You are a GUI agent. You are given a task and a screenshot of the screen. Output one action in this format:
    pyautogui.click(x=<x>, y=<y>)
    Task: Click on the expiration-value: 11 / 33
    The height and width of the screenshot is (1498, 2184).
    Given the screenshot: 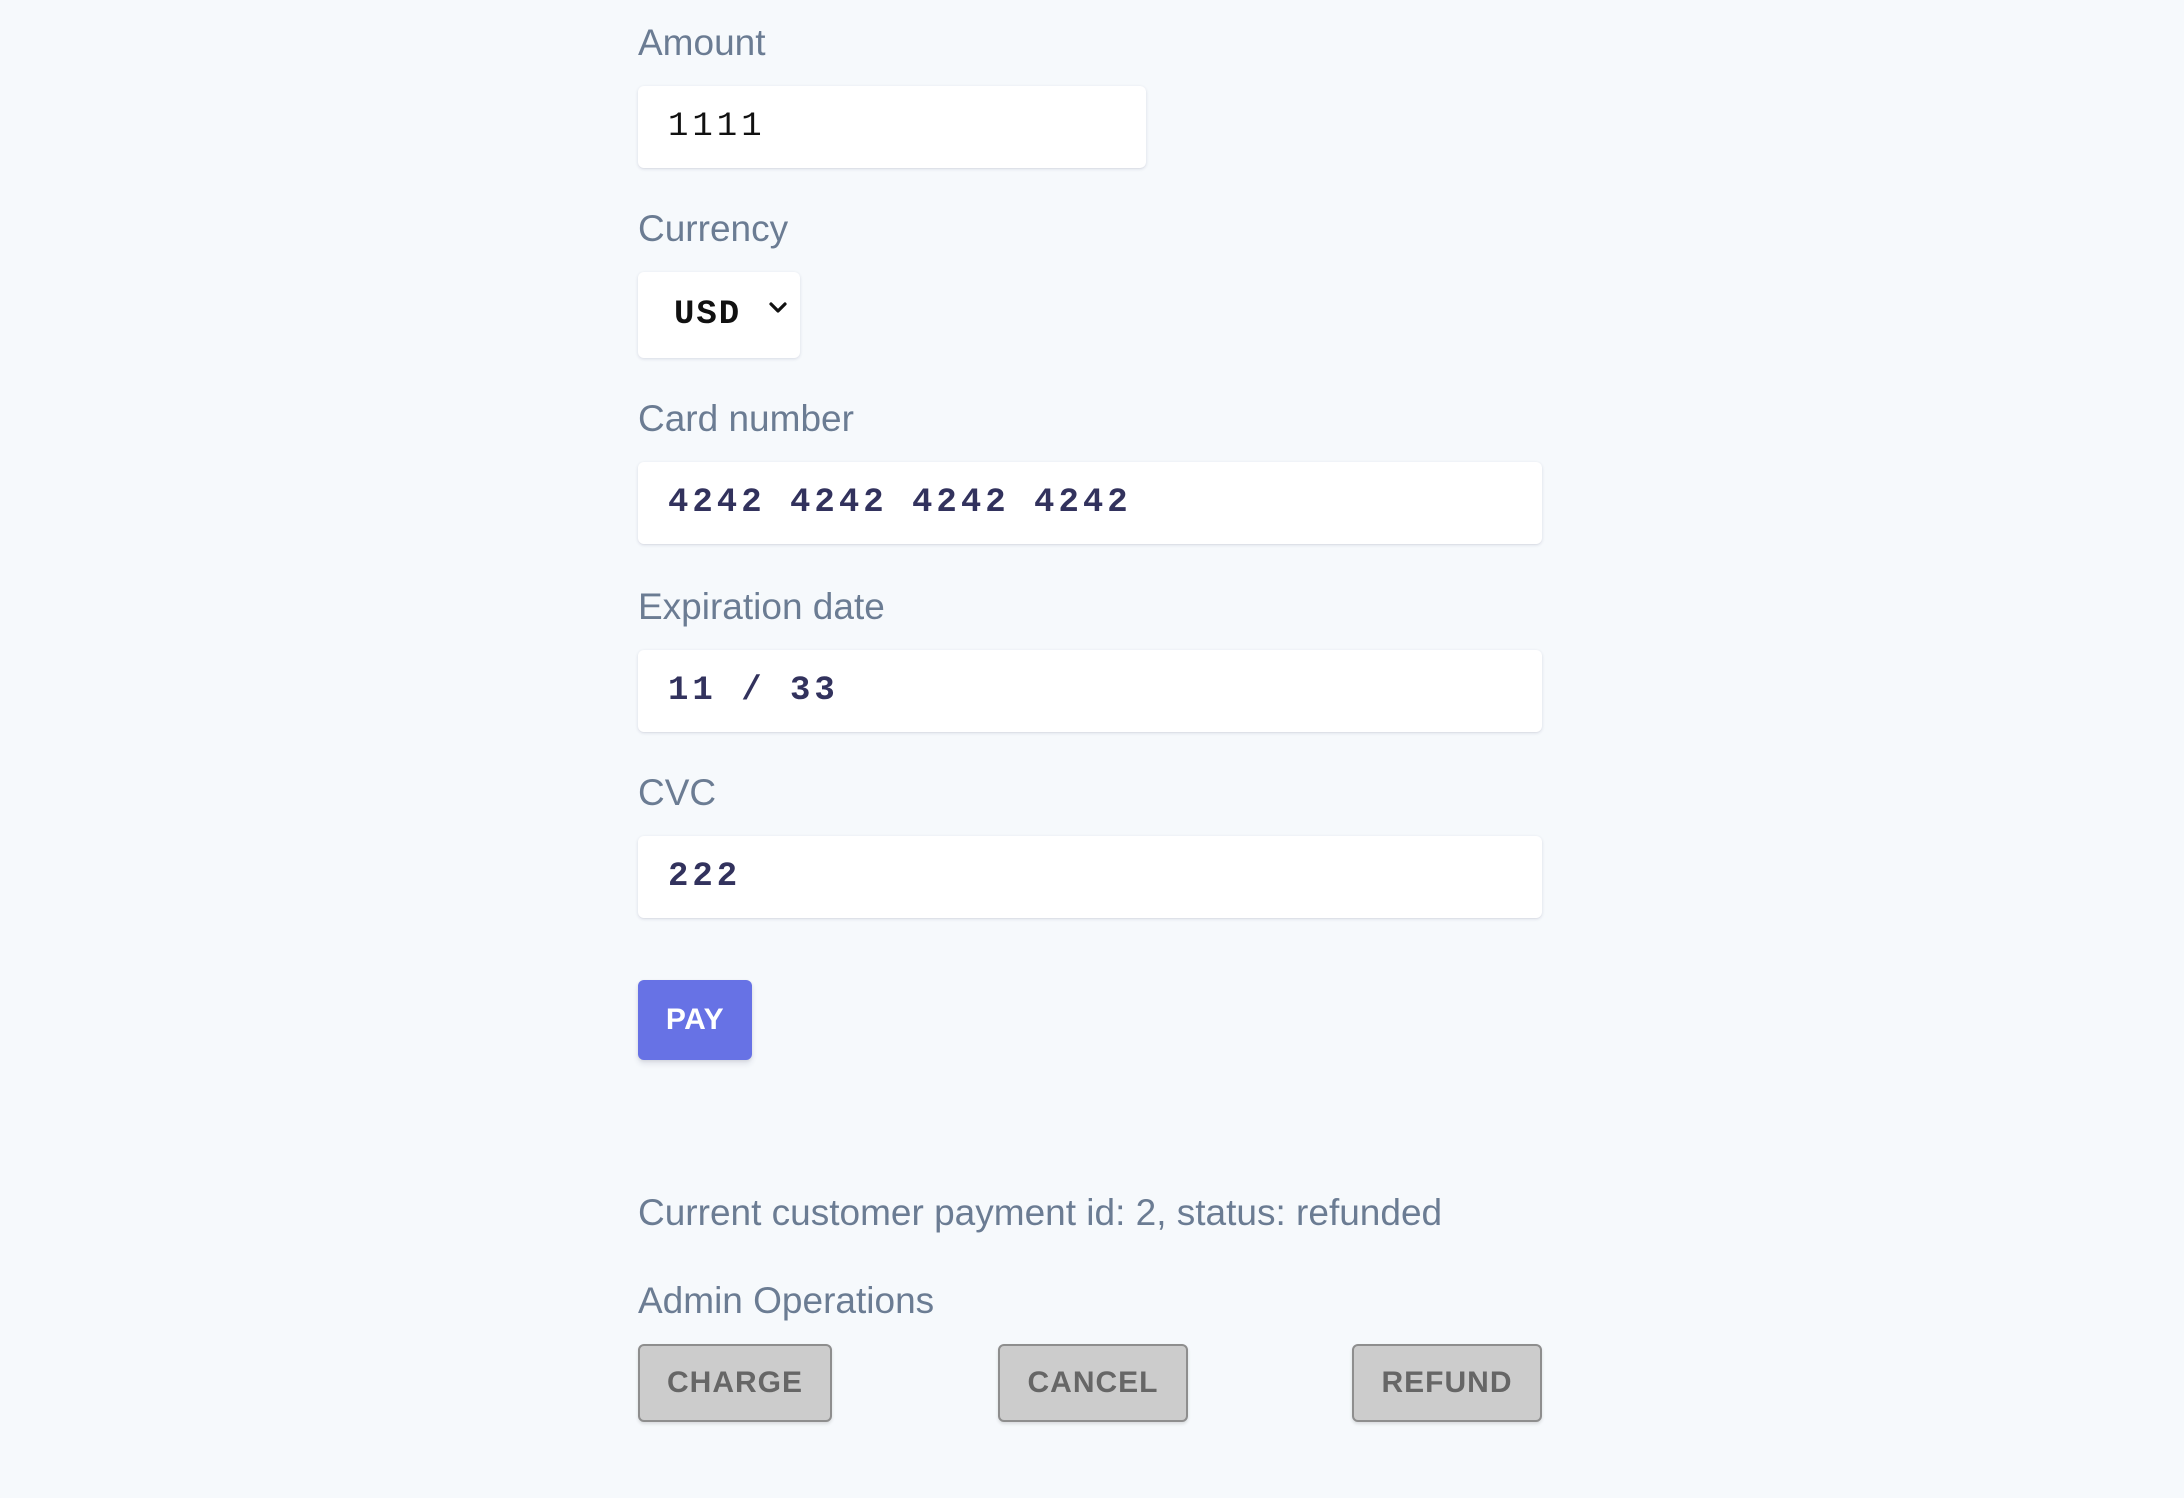 What is the action you would take?
    pyautogui.click(x=753, y=691)
    